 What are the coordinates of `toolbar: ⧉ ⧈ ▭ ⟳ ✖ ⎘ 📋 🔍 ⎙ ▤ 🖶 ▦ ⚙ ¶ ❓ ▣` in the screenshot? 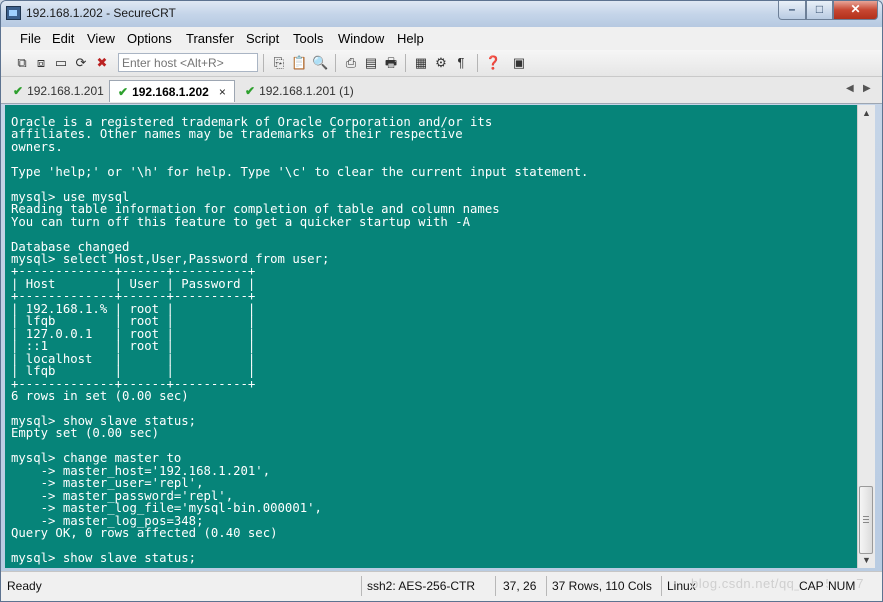 It's located at (441, 63).